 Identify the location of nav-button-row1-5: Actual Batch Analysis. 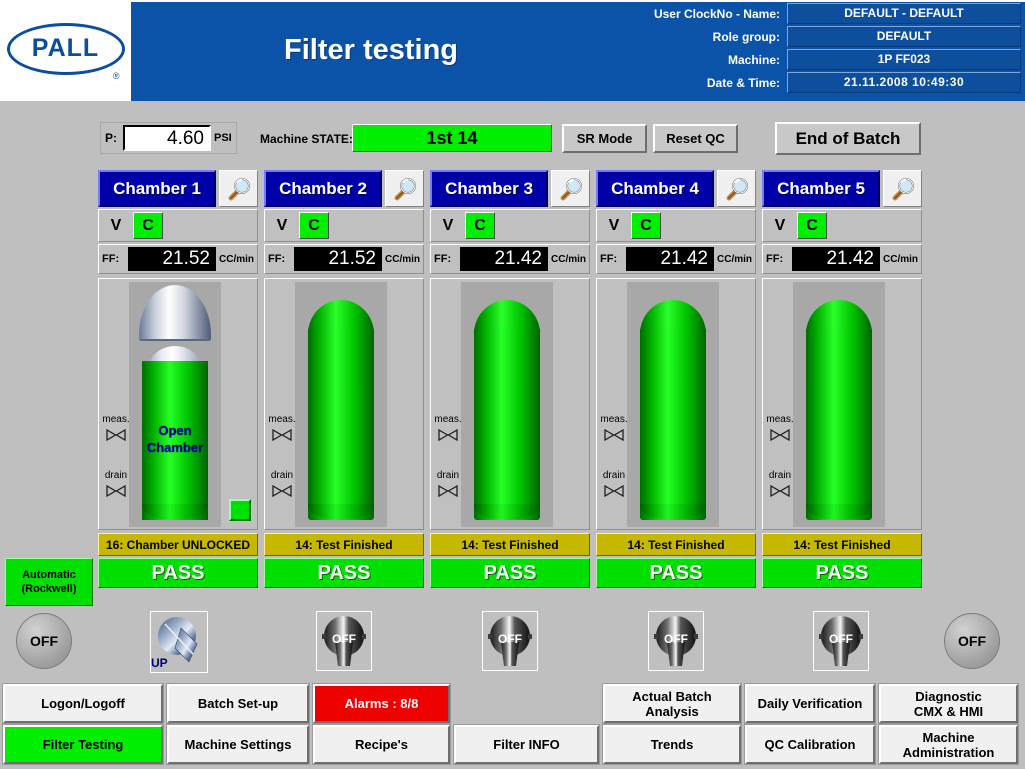
(672, 703).